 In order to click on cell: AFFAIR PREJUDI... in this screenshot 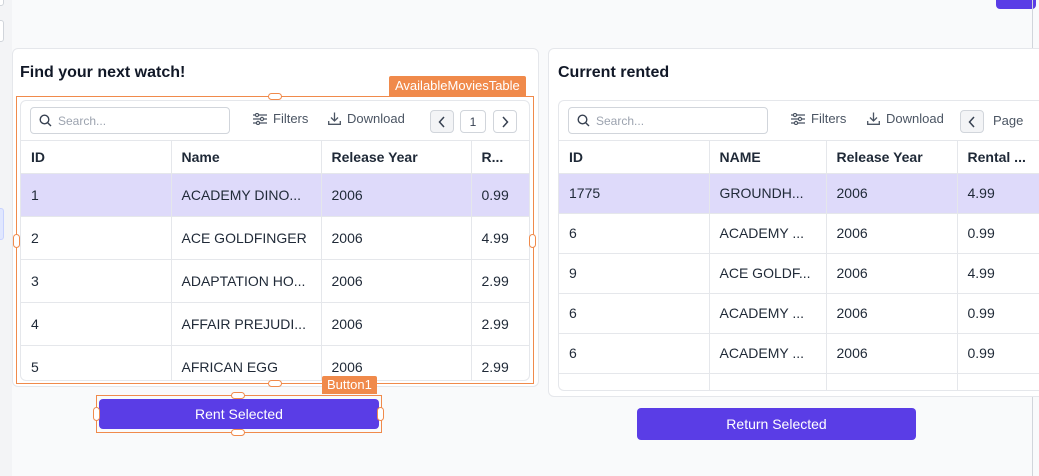, I will do `click(246, 324)`.